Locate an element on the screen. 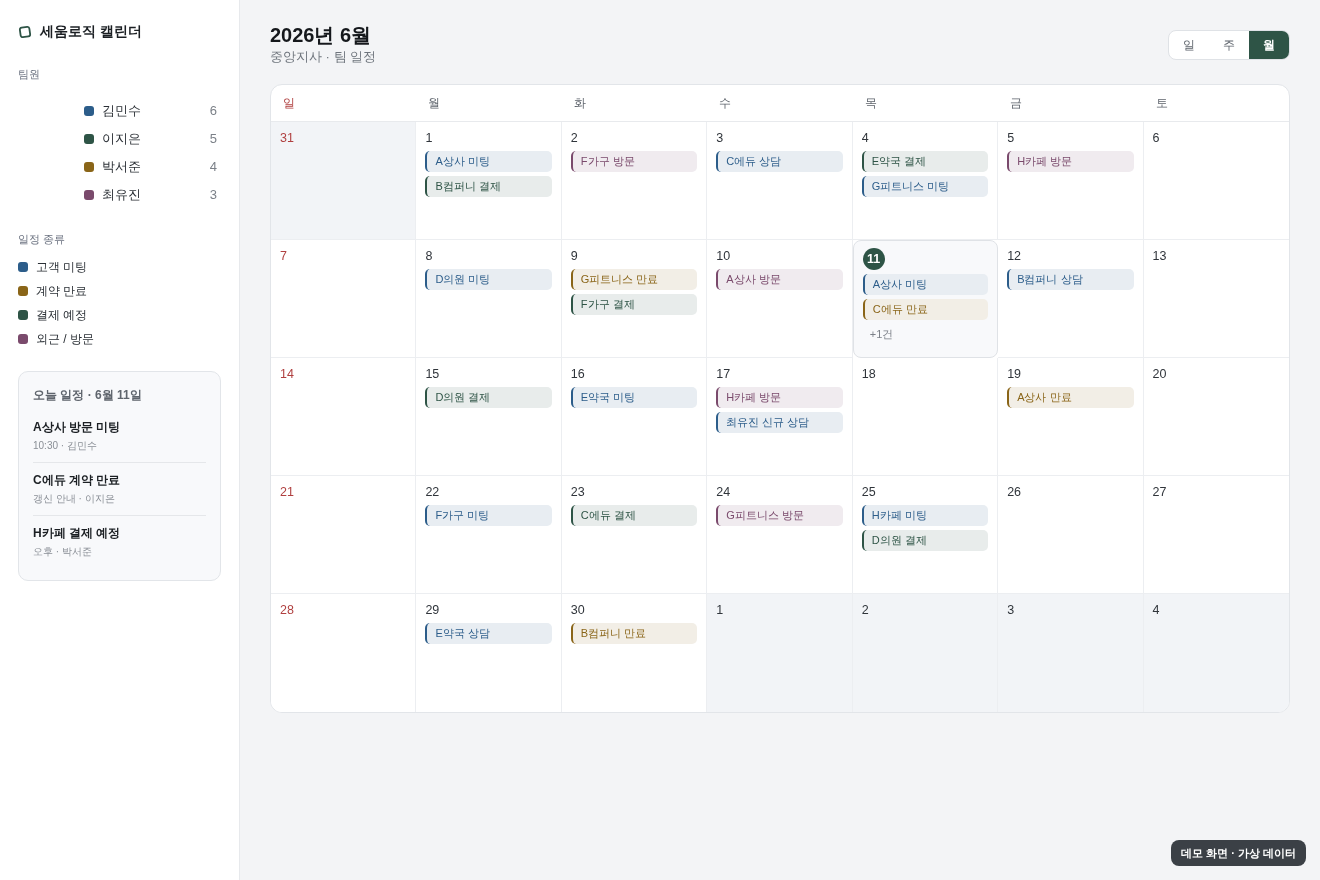 The height and width of the screenshot is (880, 1320). app-title: 세움로직 캘린더 is located at coordinates (91, 31).